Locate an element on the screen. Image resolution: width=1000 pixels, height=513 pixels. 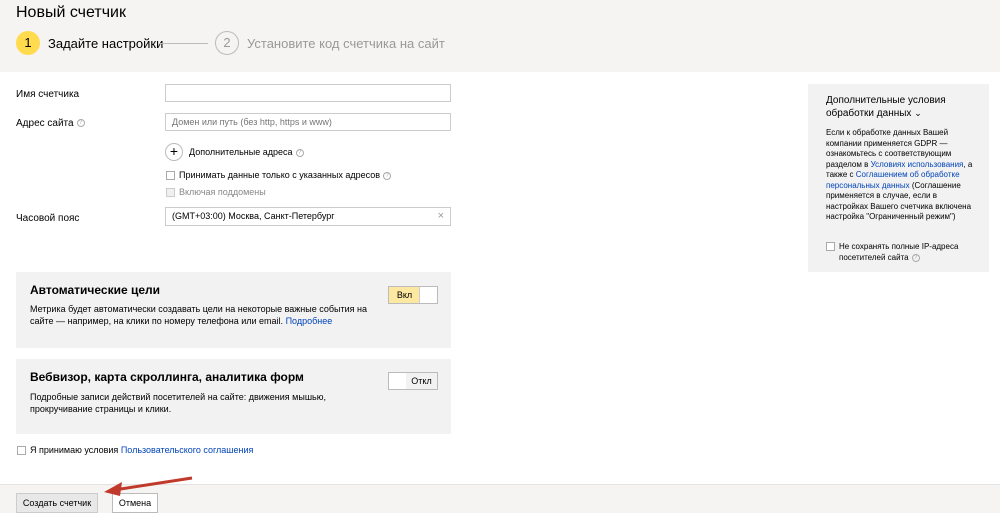
site-address-label-row: Адрес сайта? is located at coordinates (50, 123).